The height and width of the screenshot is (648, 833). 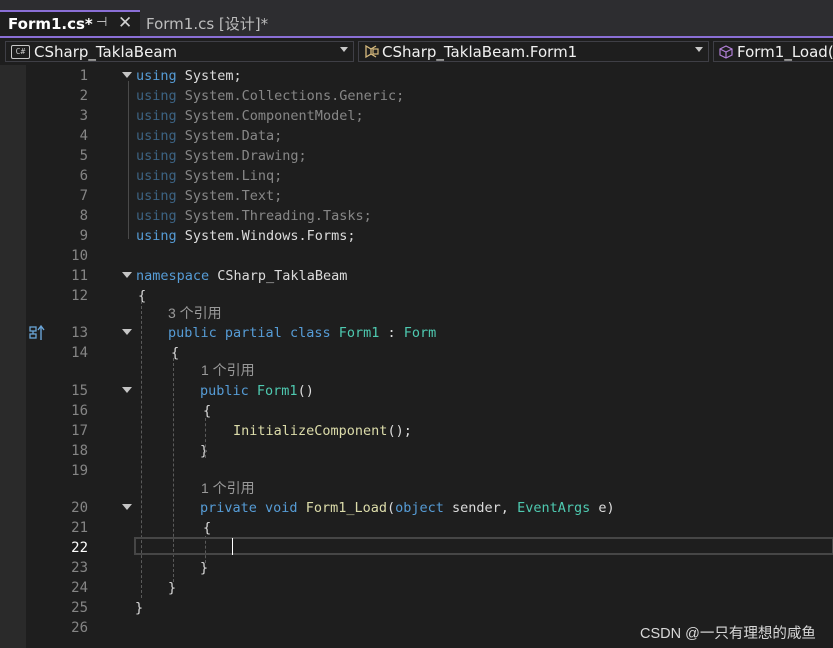 I want to click on code-token: EventArgs, so click(x=554, y=508).